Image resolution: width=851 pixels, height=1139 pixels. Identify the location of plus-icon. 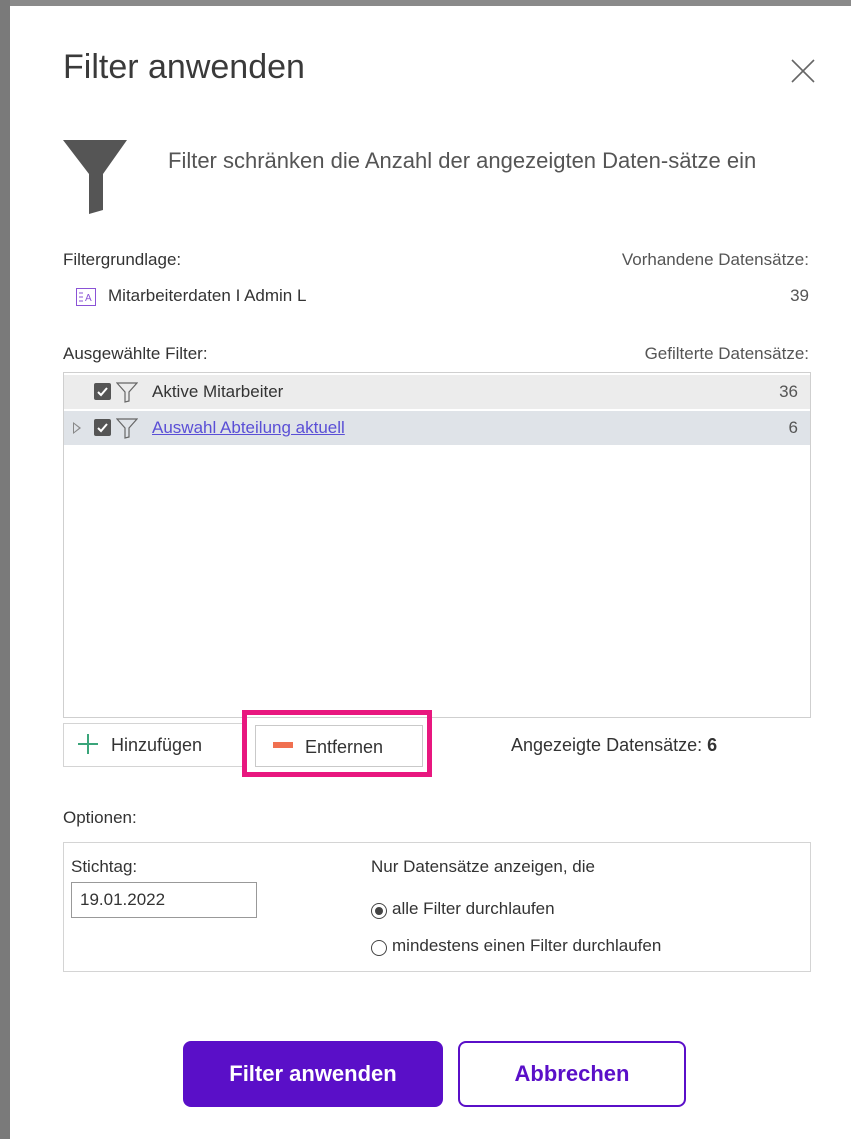
(88, 744).